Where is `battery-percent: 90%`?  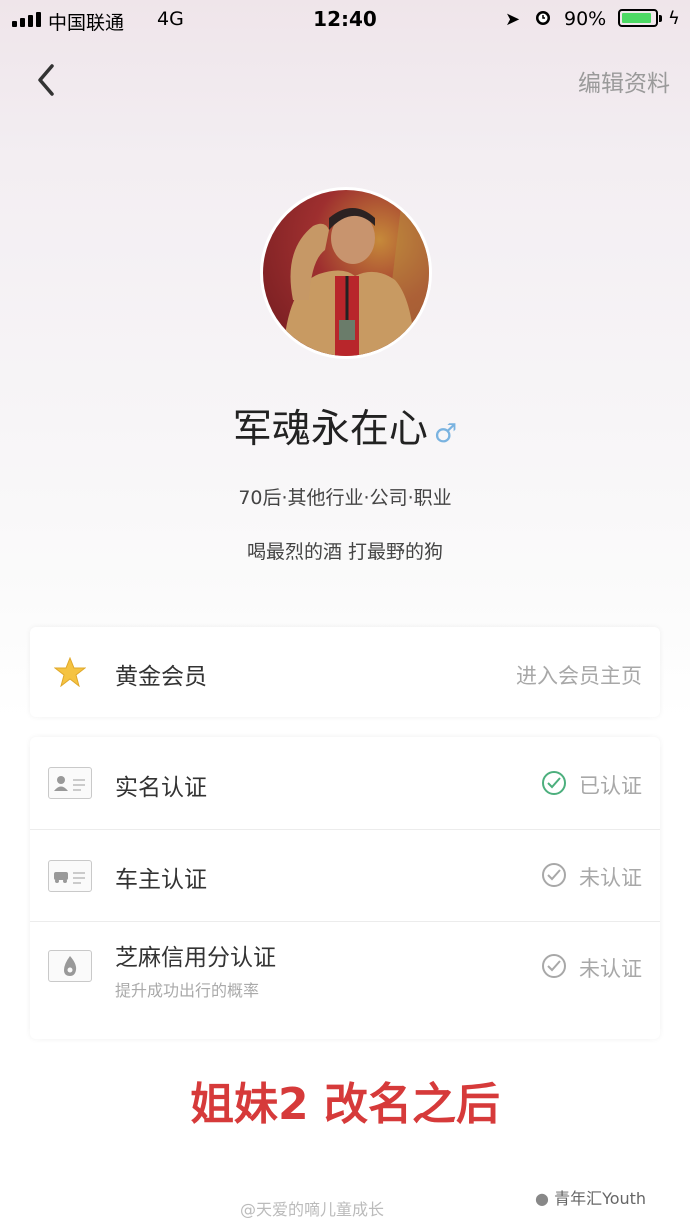
battery-percent: 90% is located at coordinates (585, 19).